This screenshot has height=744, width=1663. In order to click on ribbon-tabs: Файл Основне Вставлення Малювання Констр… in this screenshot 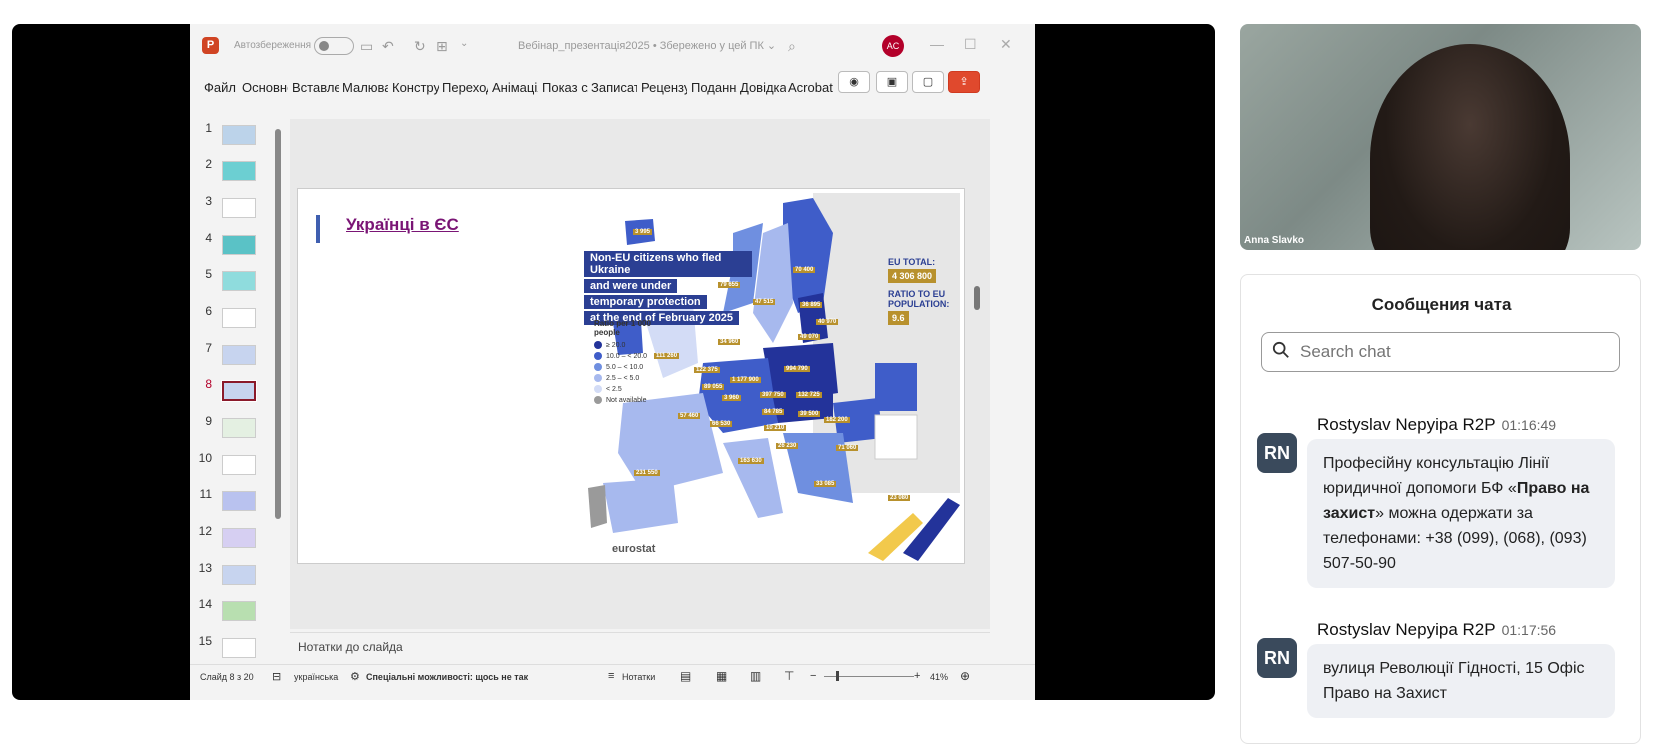, I will do `click(612, 87)`.